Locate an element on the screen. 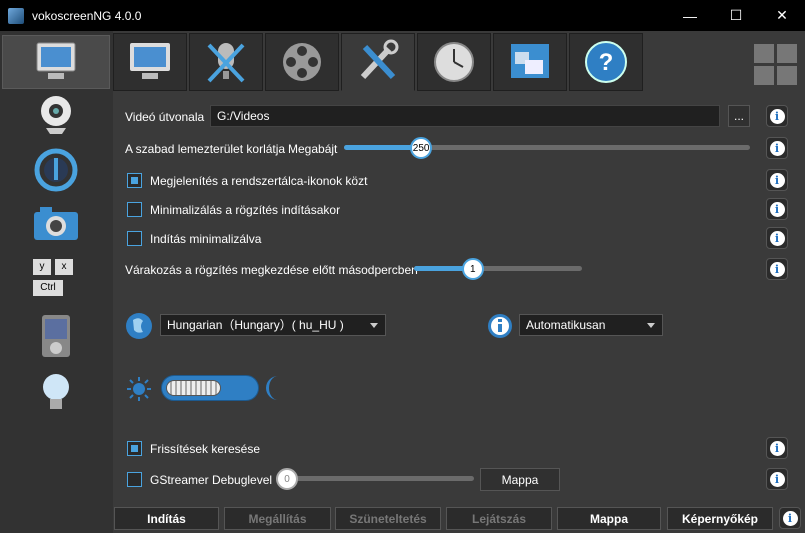 The height and width of the screenshot is (533, 805). sidebar-item-player is located at coordinates (56, 336).